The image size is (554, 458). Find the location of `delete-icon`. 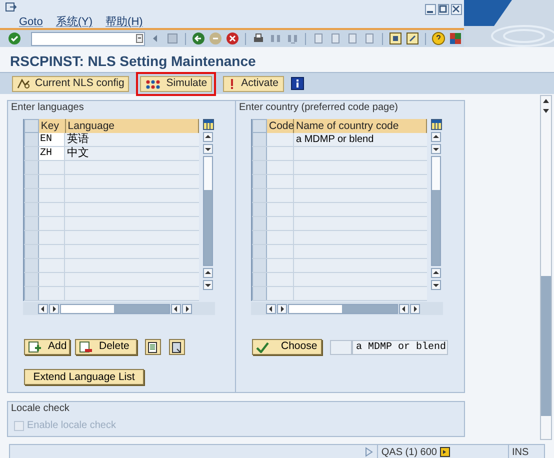

delete-icon is located at coordinates (86, 347).